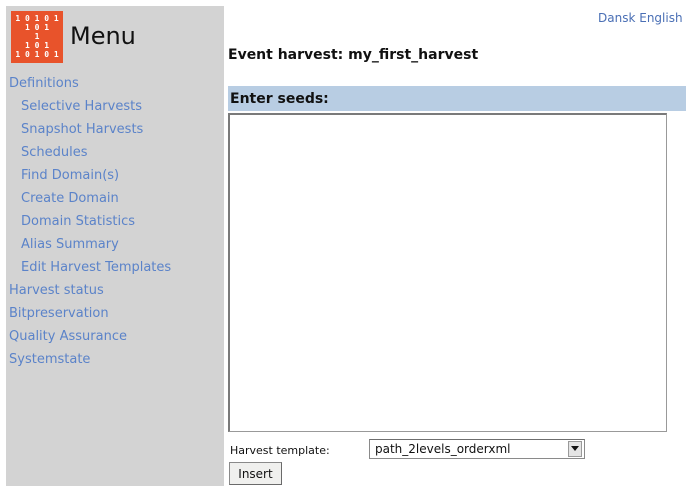 The image size is (686, 486). I want to click on sidebar-item-snapshot-harvests: Snapshot Harvests, so click(115, 129).